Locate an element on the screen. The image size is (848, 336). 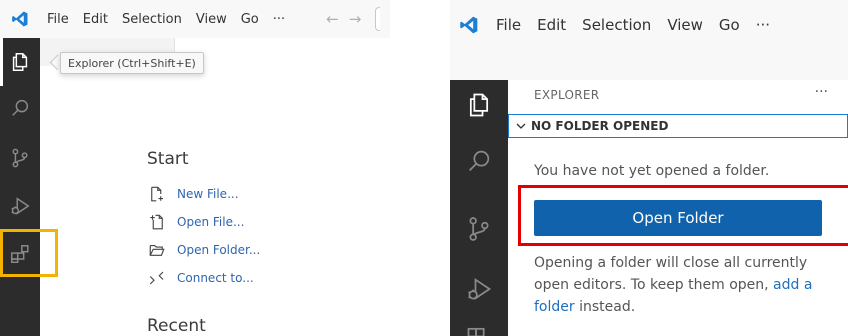
title-bar: File Edit Selection View Go ··· is located at coordinates (649, 25).